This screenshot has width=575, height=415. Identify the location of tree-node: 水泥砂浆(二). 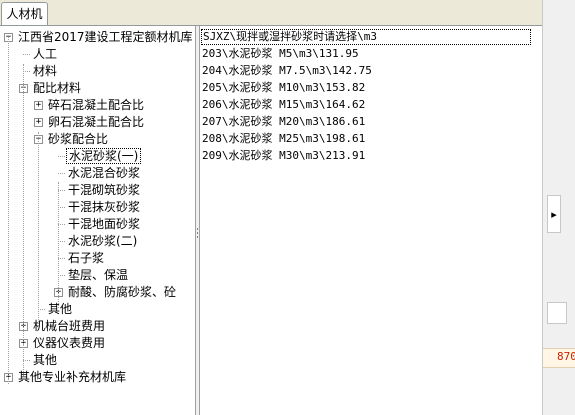
(102, 241).